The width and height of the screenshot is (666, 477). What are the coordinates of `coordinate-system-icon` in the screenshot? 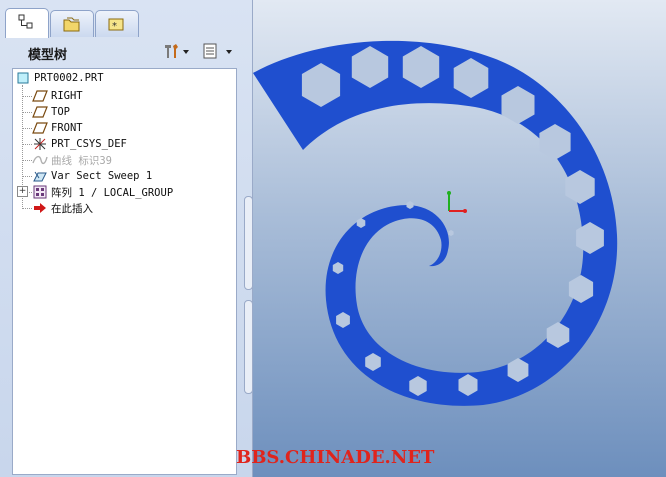 It's located at (40, 144).